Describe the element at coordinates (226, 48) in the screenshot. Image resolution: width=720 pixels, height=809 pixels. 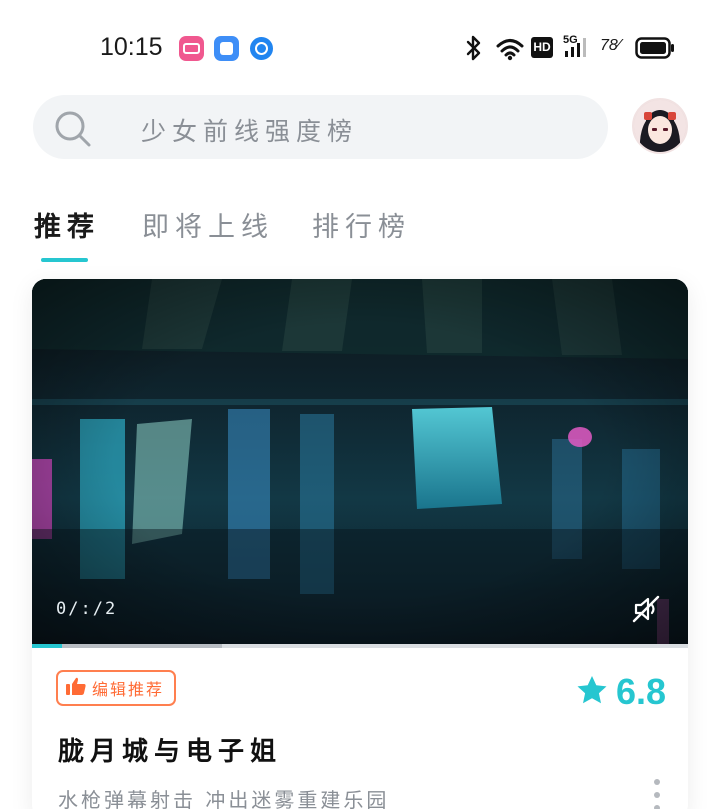
I see `app-box-icon` at that location.